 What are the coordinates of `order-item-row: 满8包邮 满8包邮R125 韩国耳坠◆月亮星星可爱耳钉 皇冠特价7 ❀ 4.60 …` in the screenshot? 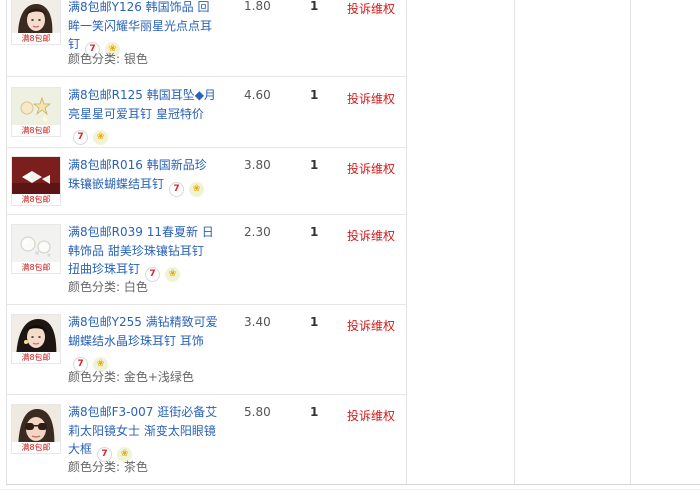 It's located at (206, 112).